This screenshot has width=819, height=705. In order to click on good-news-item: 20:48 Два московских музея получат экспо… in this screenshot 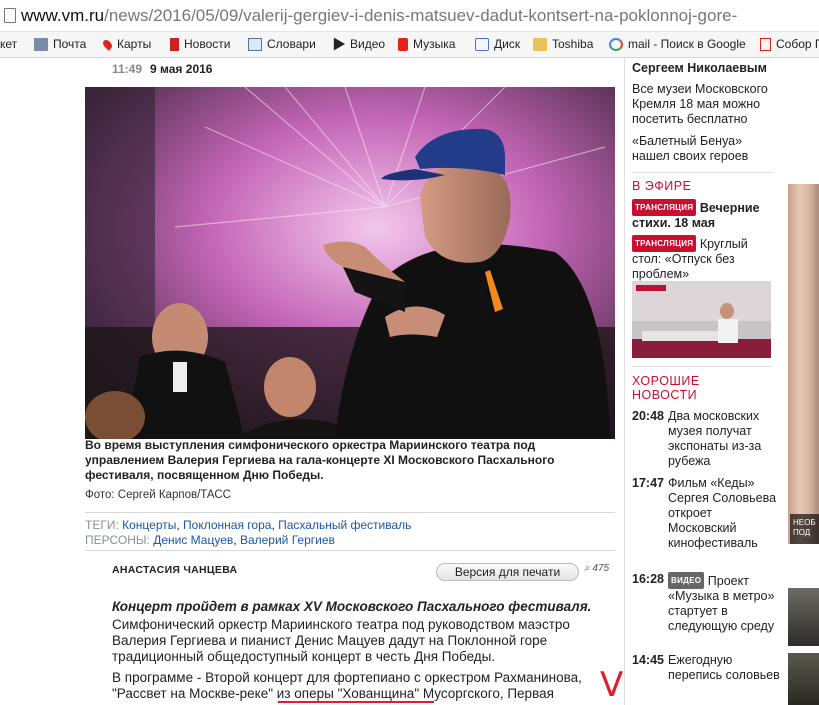, I will do `click(707, 439)`.